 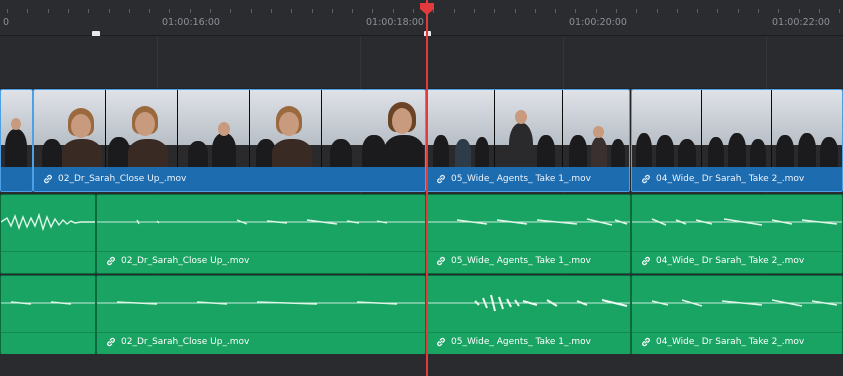 I want to click on video-clip-dr-sarah-close-up: 02_Dr_Sarah_Close Up_.mov, so click(x=229, y=140).